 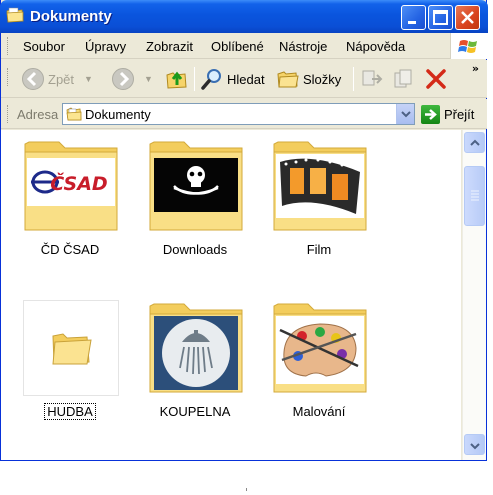 What do you see at coordinates (71, 16) in the screenshot?
I see `window-title: Dokumenty` at bounding box center [71, 16].